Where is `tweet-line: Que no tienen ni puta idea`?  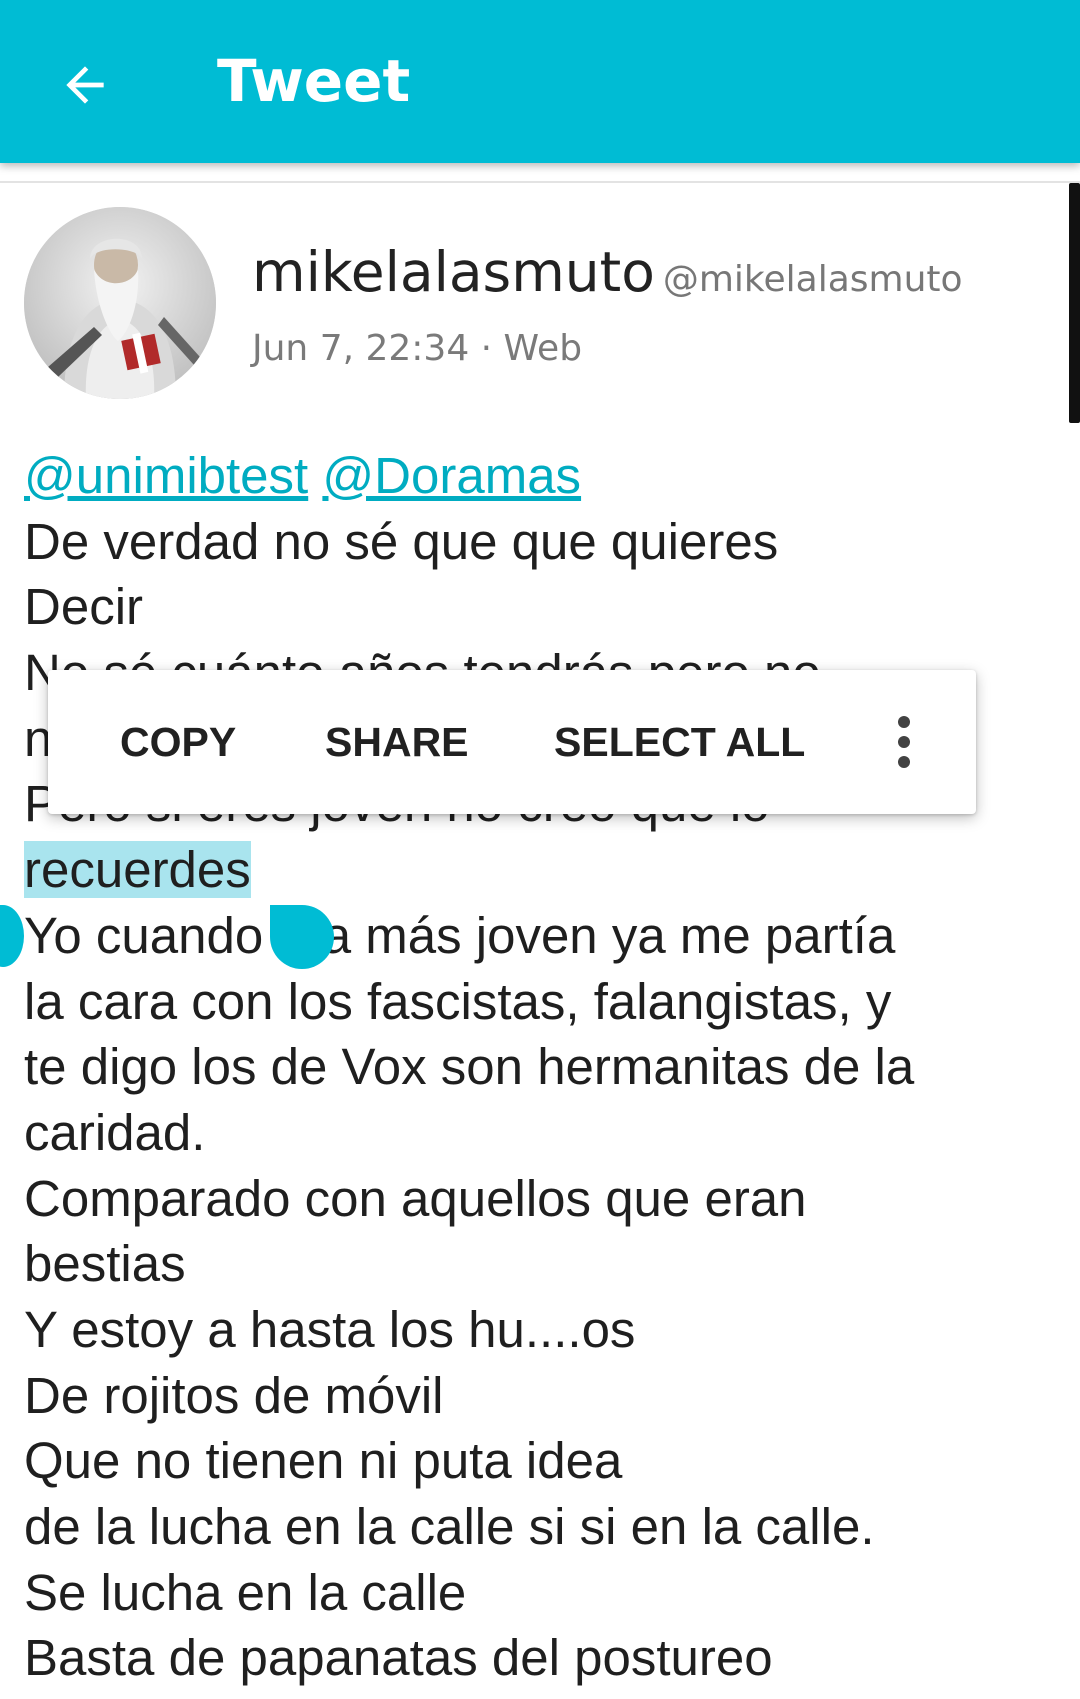 tweet-line: Que no tienen ni puta idea is located at coordinates (323, 1461).